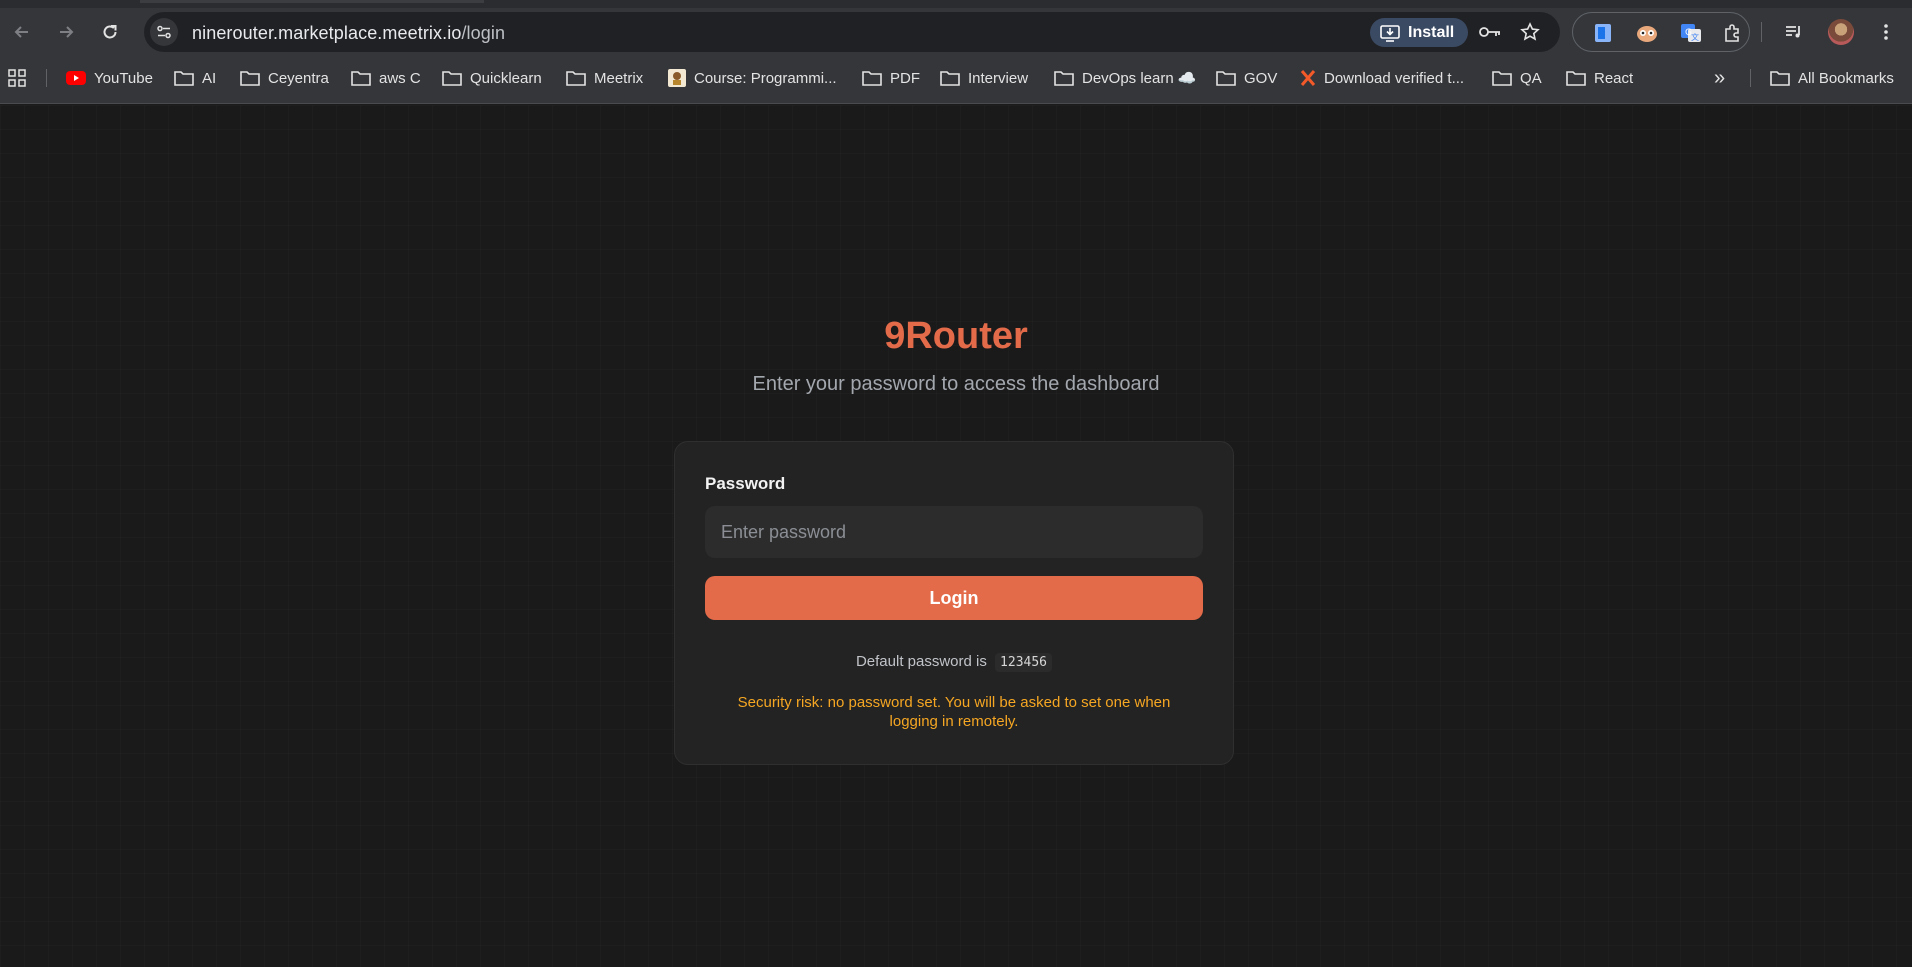 The width and height of the screenshot is (1912, 967). I want to click on bookmark-label: AI, so click(209, 78).